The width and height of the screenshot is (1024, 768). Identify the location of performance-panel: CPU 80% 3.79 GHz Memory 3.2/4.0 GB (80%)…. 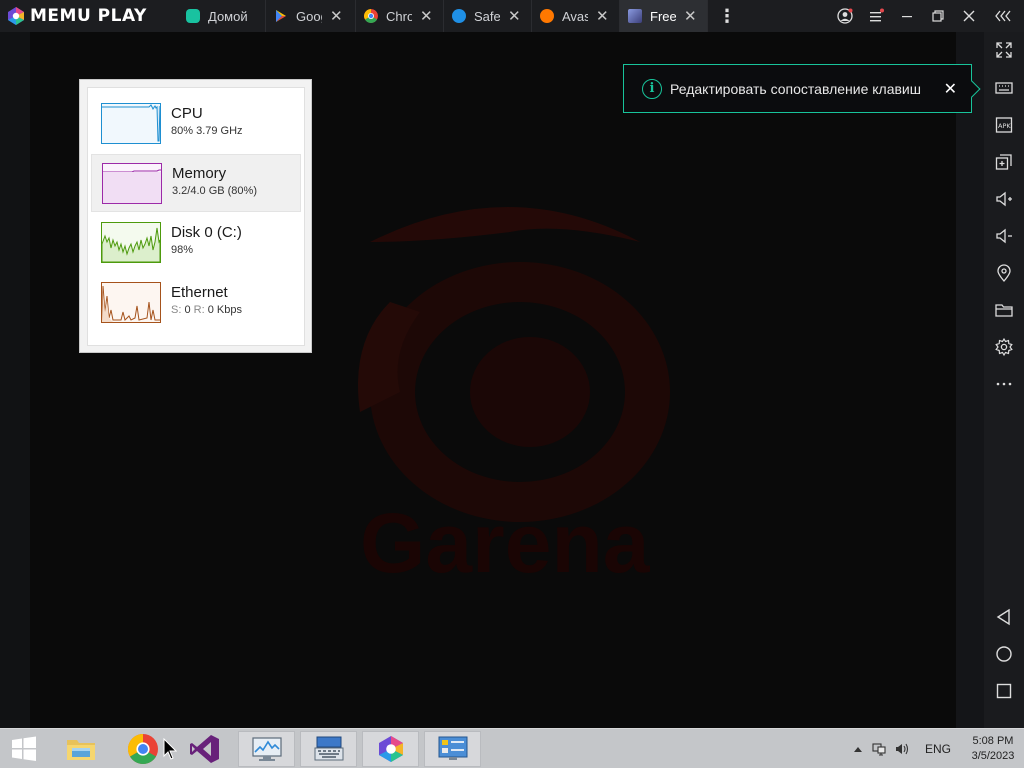
(196, 216).